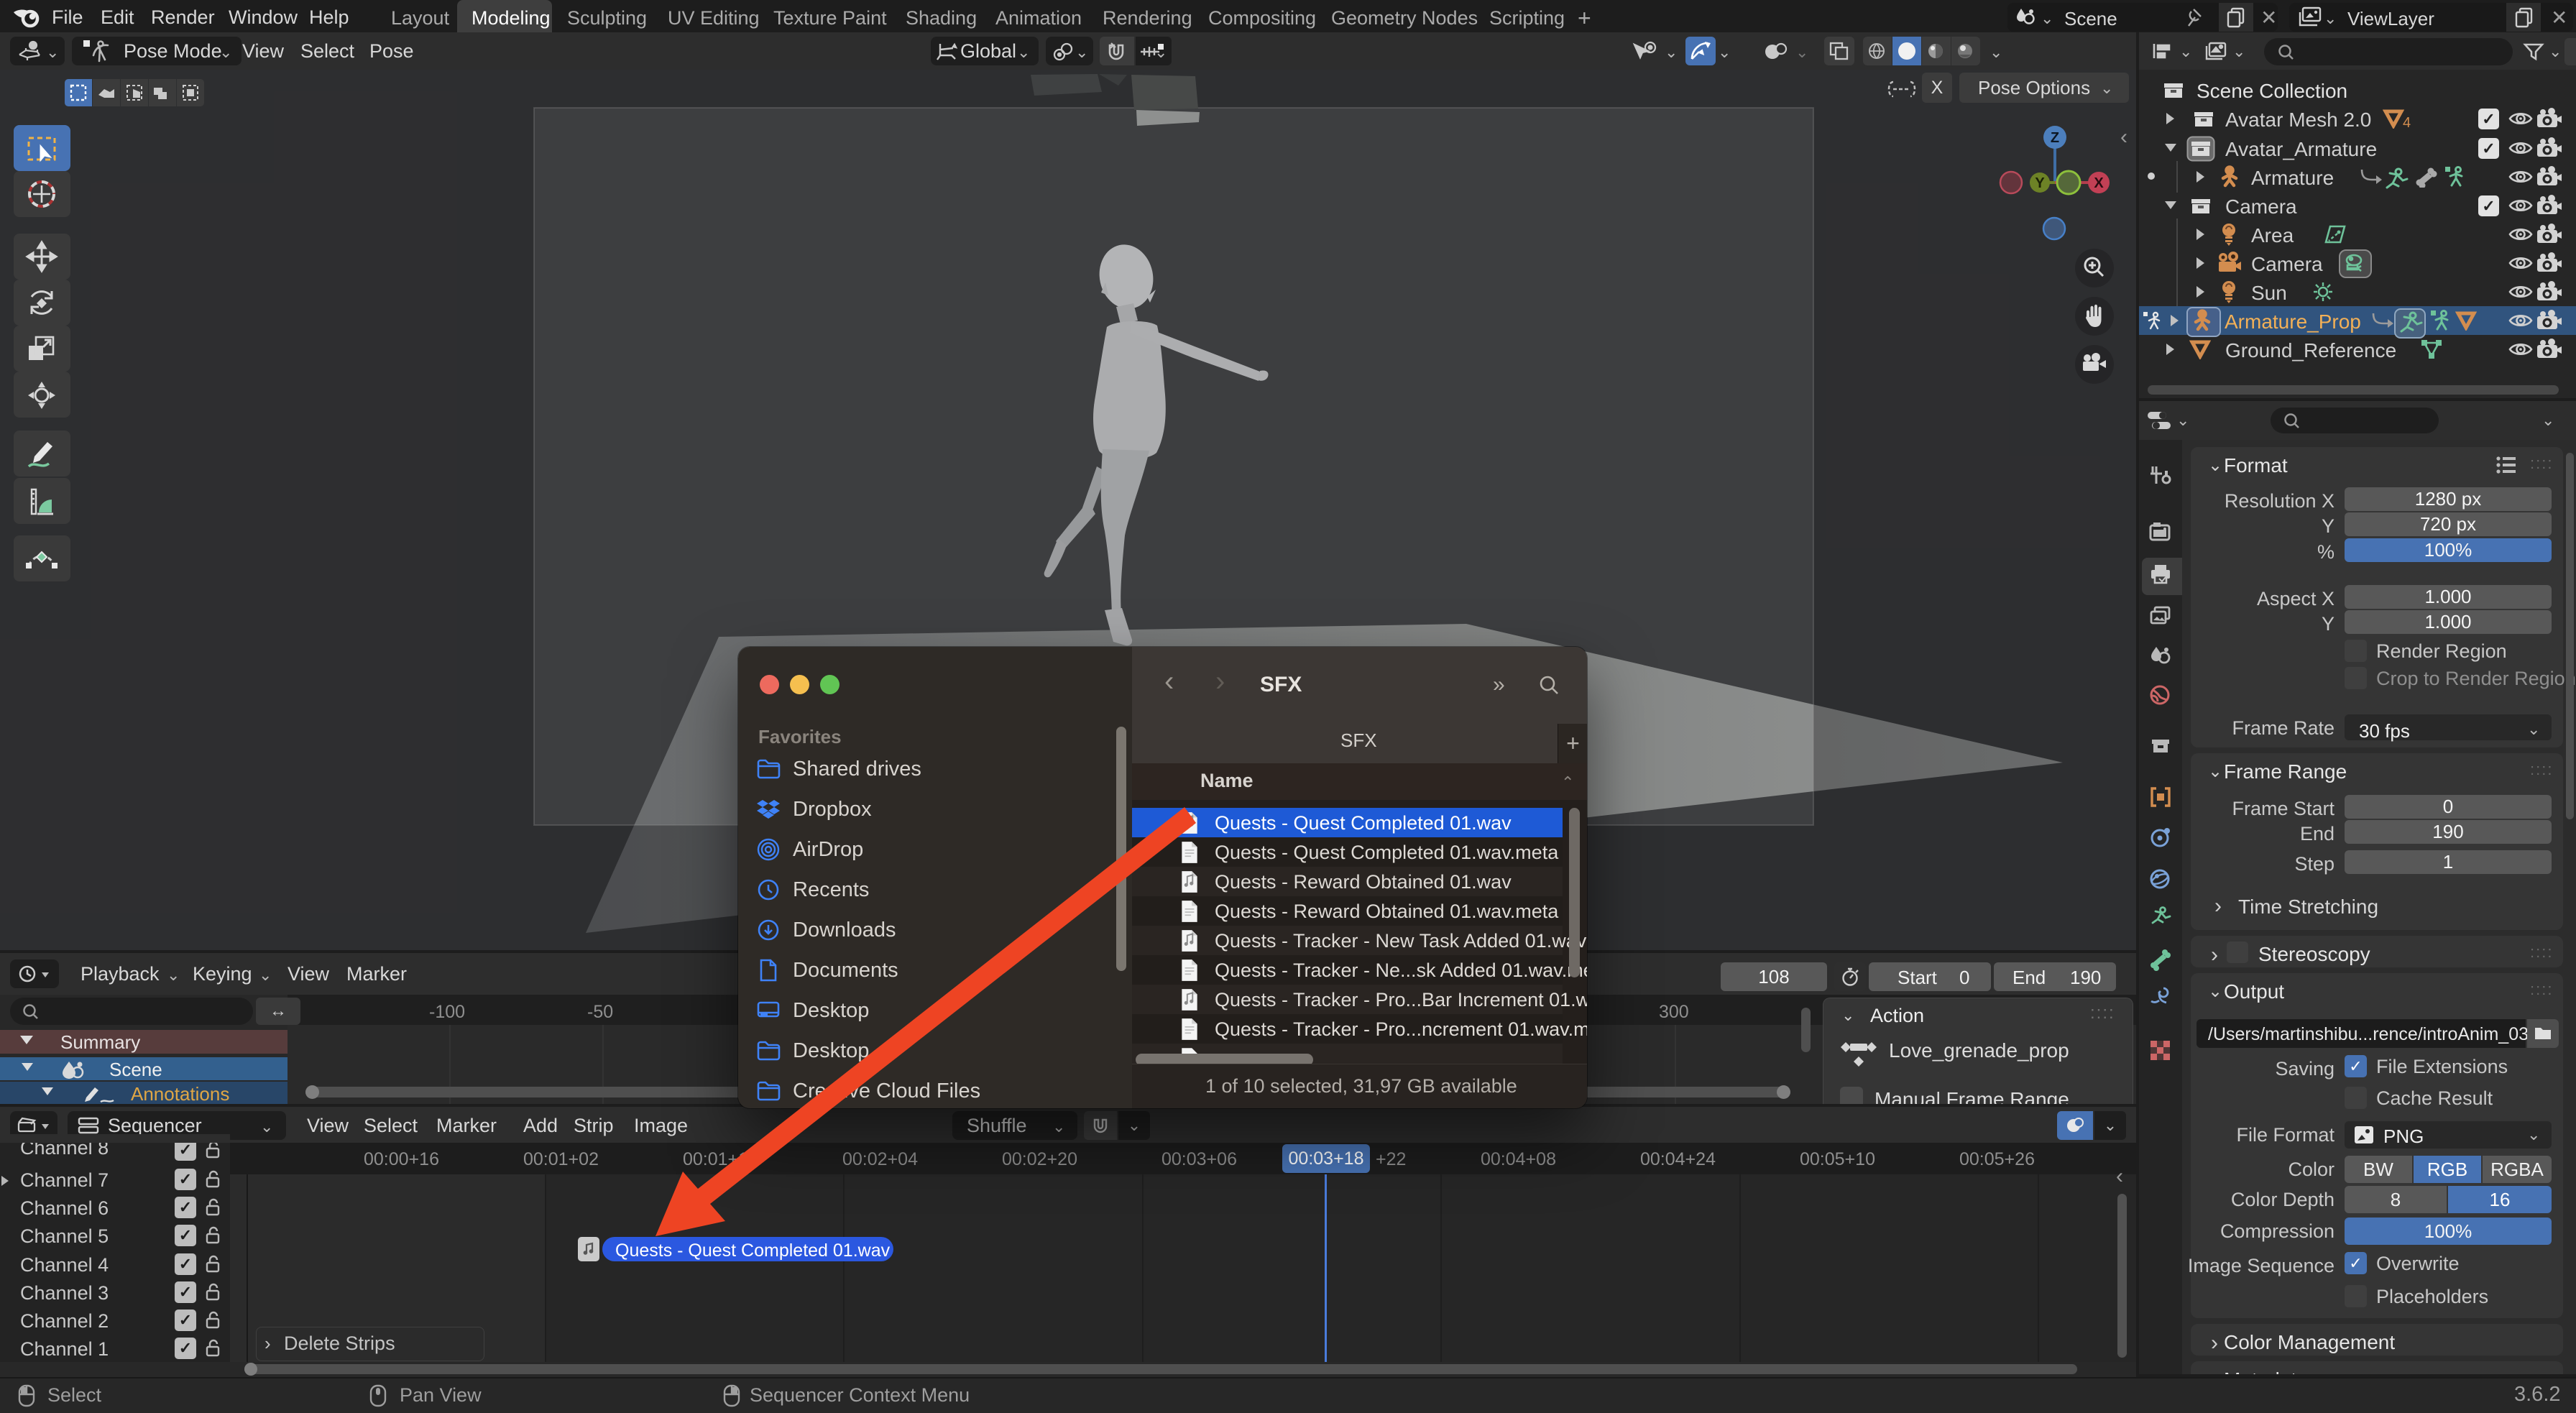 The image size is (2576, 1413). What do you see at coordinates (2040, 183) in the screenshot?
I see `svg-text: Y` at bounding box center [2040, 183].